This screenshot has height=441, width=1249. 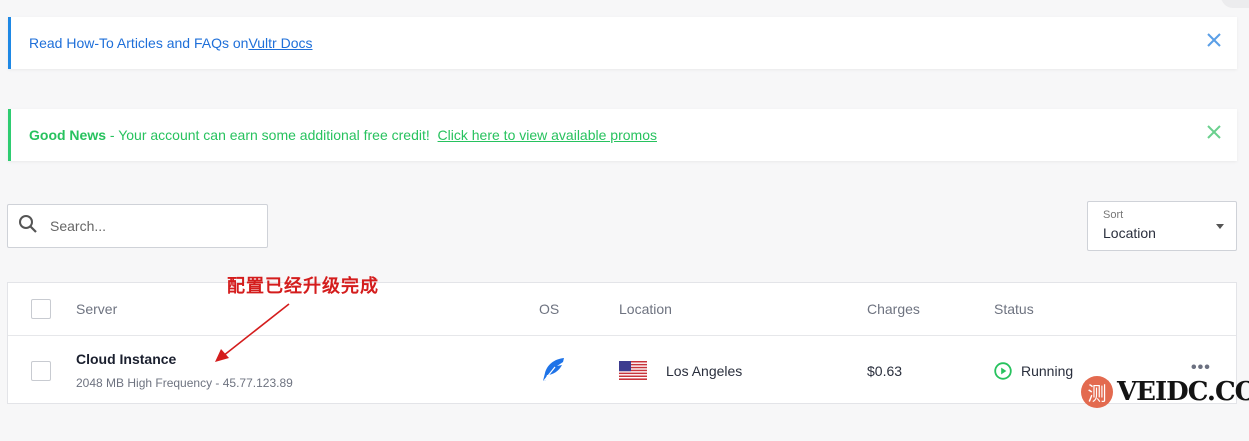 I want to click on chevron-down-icon, so click(x=1220, y=226).